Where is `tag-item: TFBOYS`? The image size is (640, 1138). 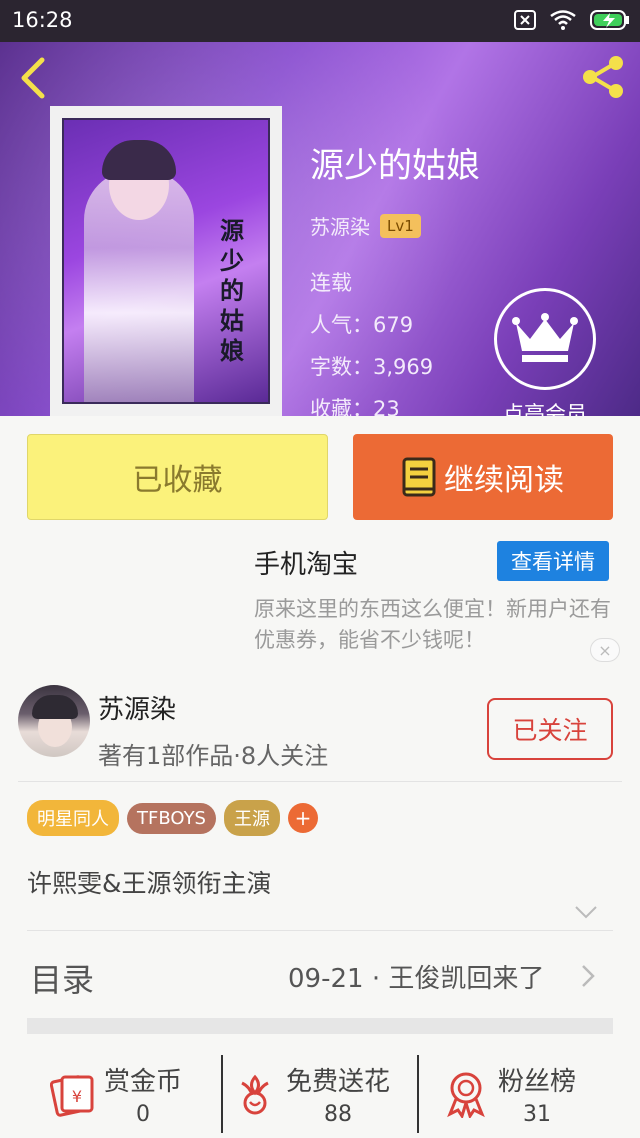 tag-item: TFBOYS is located at coordinates (171, 818).